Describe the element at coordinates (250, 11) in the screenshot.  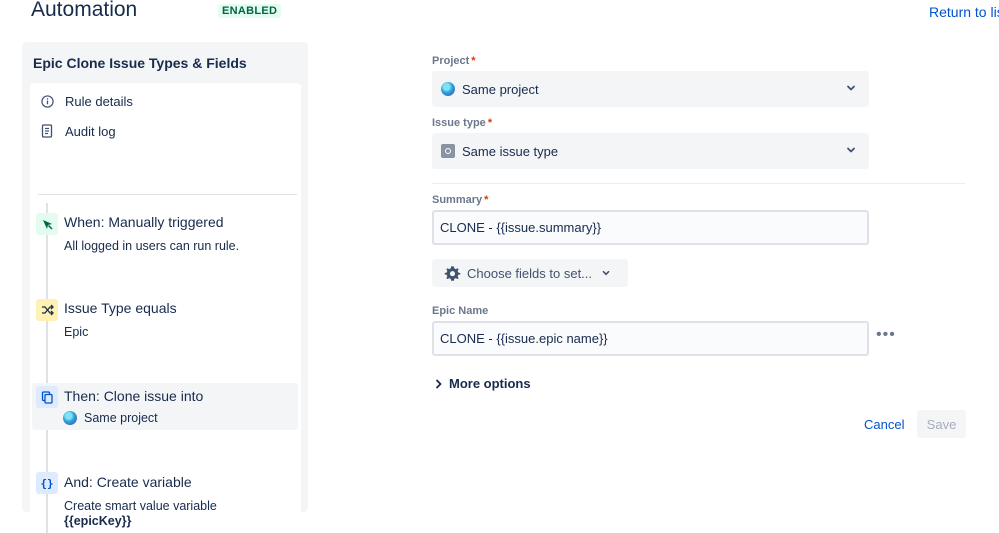
I see `status-badge: ENABLED` at that location.